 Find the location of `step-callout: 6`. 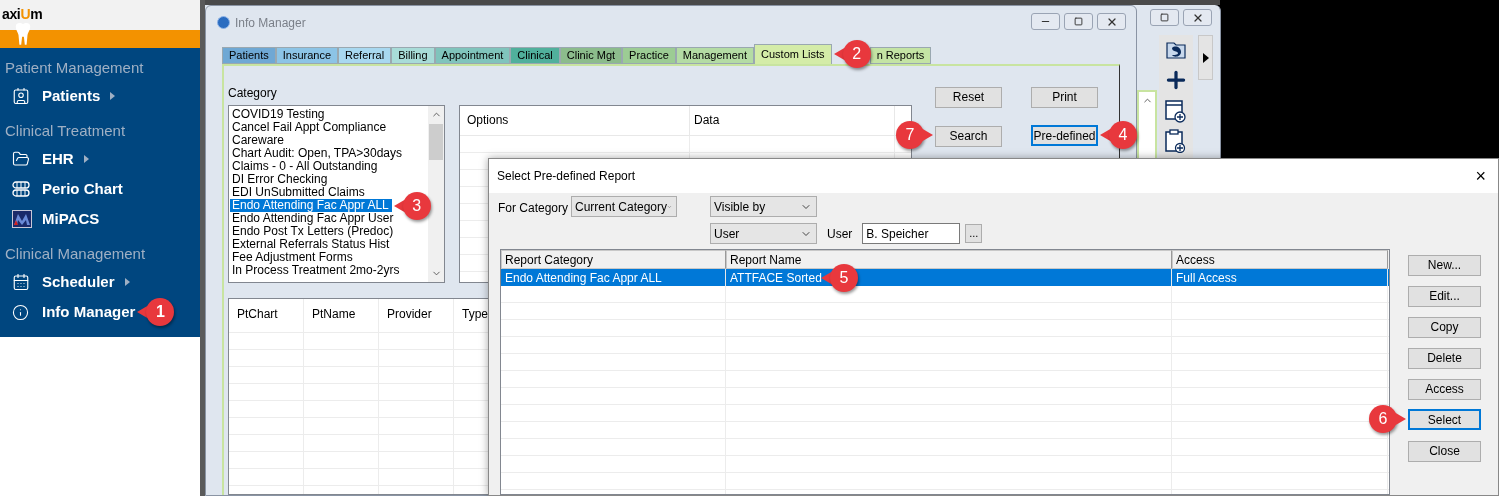

step-callout: 6 is located at coordinates (1387, 419).